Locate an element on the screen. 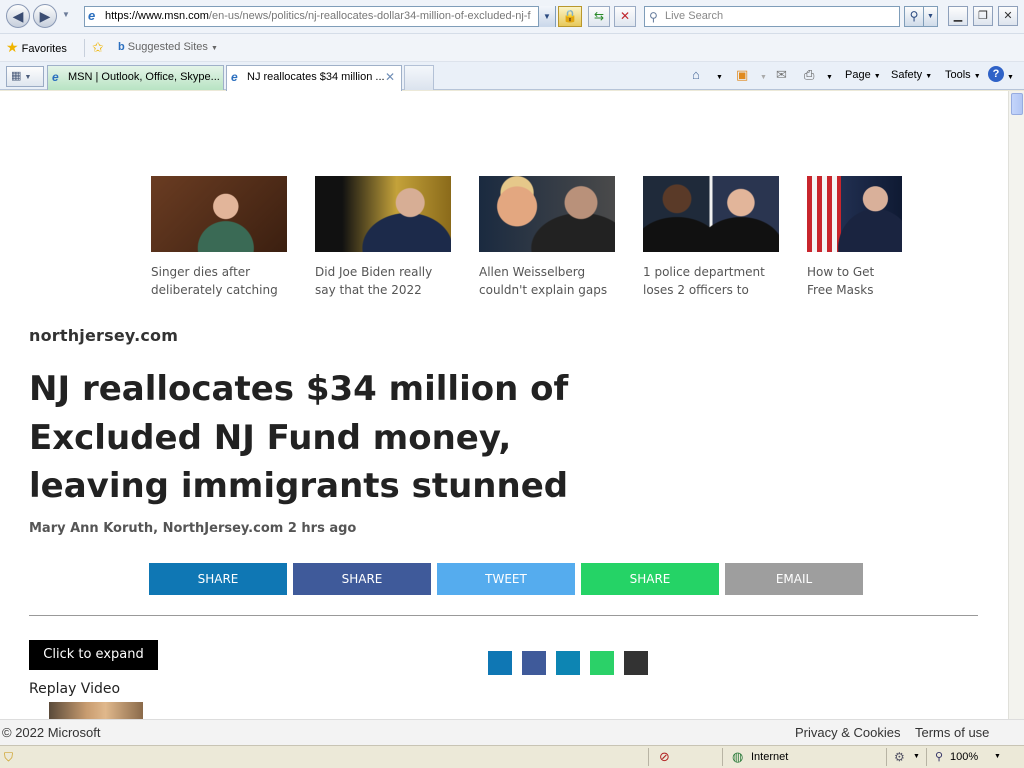 The height and width of the screenshot is (768, 1024). globe-icon: ◍ is located at coordinates (738, 756).